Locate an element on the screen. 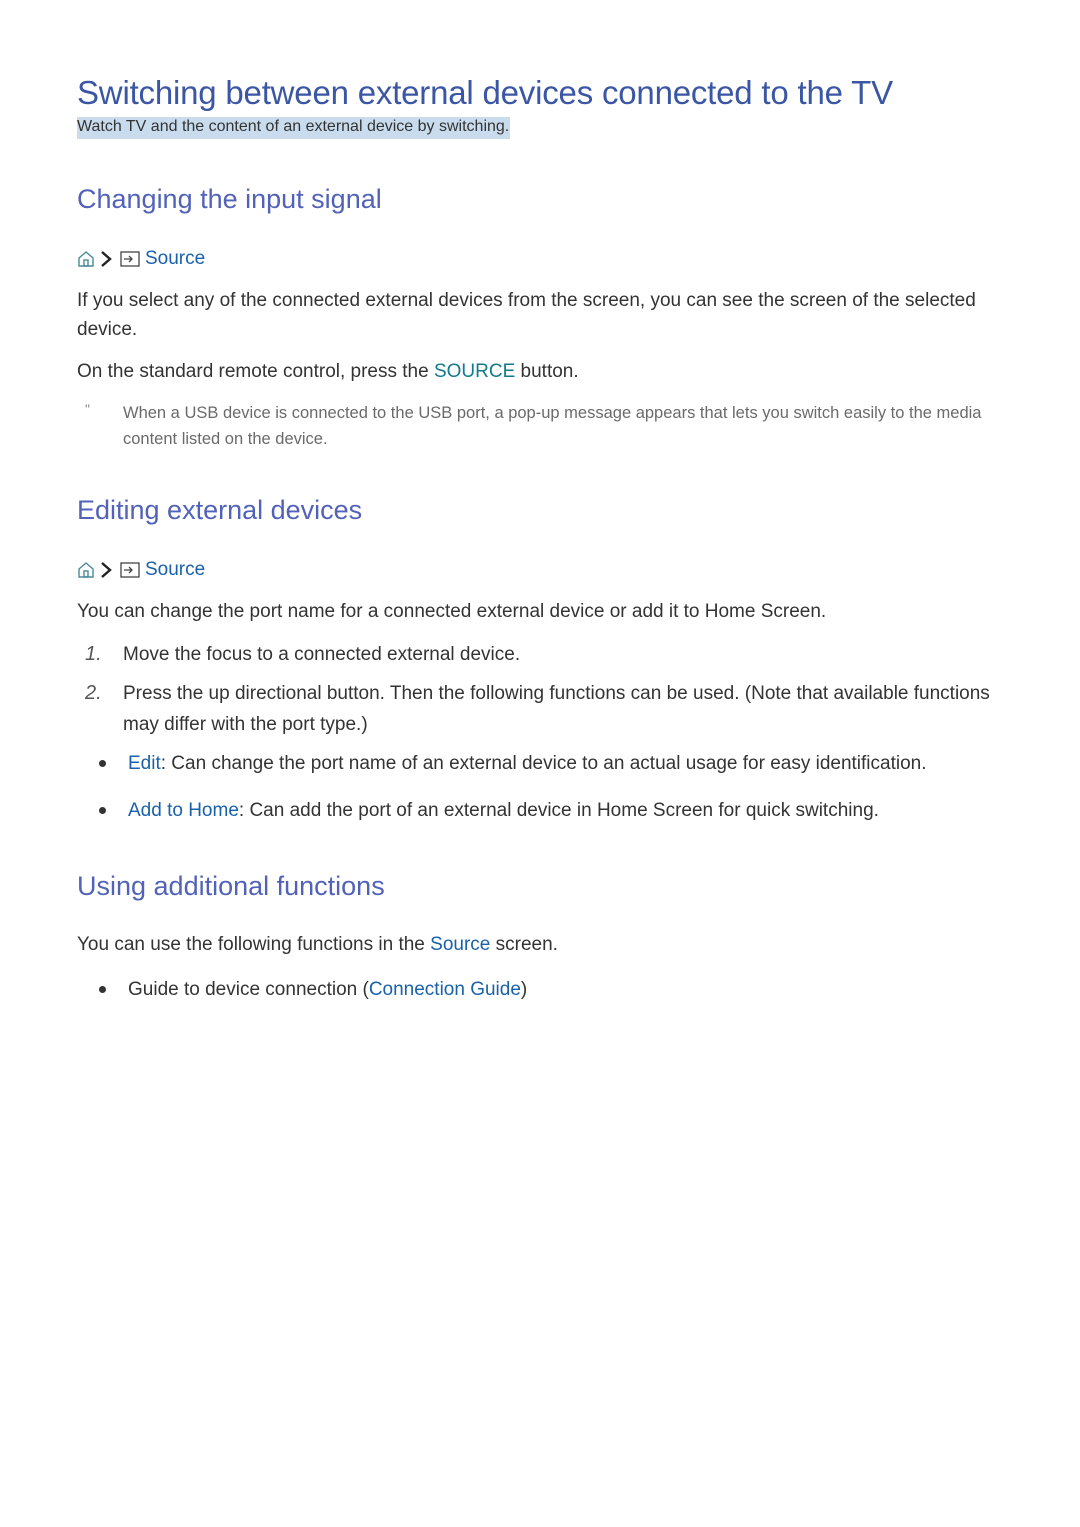 The height and width of the screenshot is (1527, 1080). source-key-label: SOURCE is located at coordinates (474, 371).